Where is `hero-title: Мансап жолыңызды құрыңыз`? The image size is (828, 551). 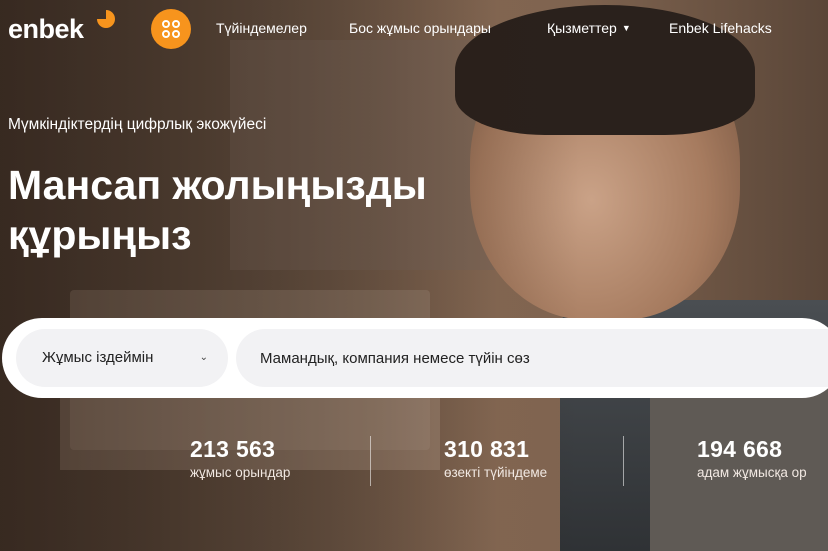 hero-title: Мансап жолыңызды құрыңыз is located at coordinates (308, 210).